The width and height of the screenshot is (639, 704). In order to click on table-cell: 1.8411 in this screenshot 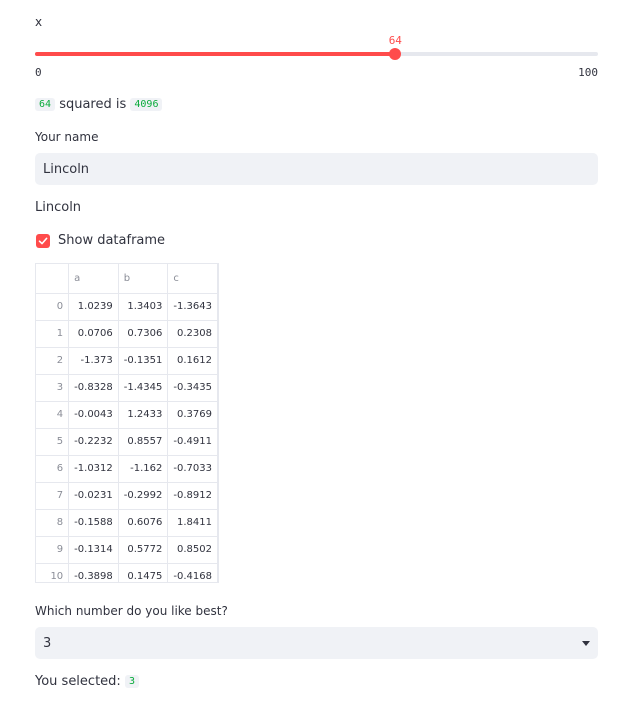, I will do `click(192, 523)`.